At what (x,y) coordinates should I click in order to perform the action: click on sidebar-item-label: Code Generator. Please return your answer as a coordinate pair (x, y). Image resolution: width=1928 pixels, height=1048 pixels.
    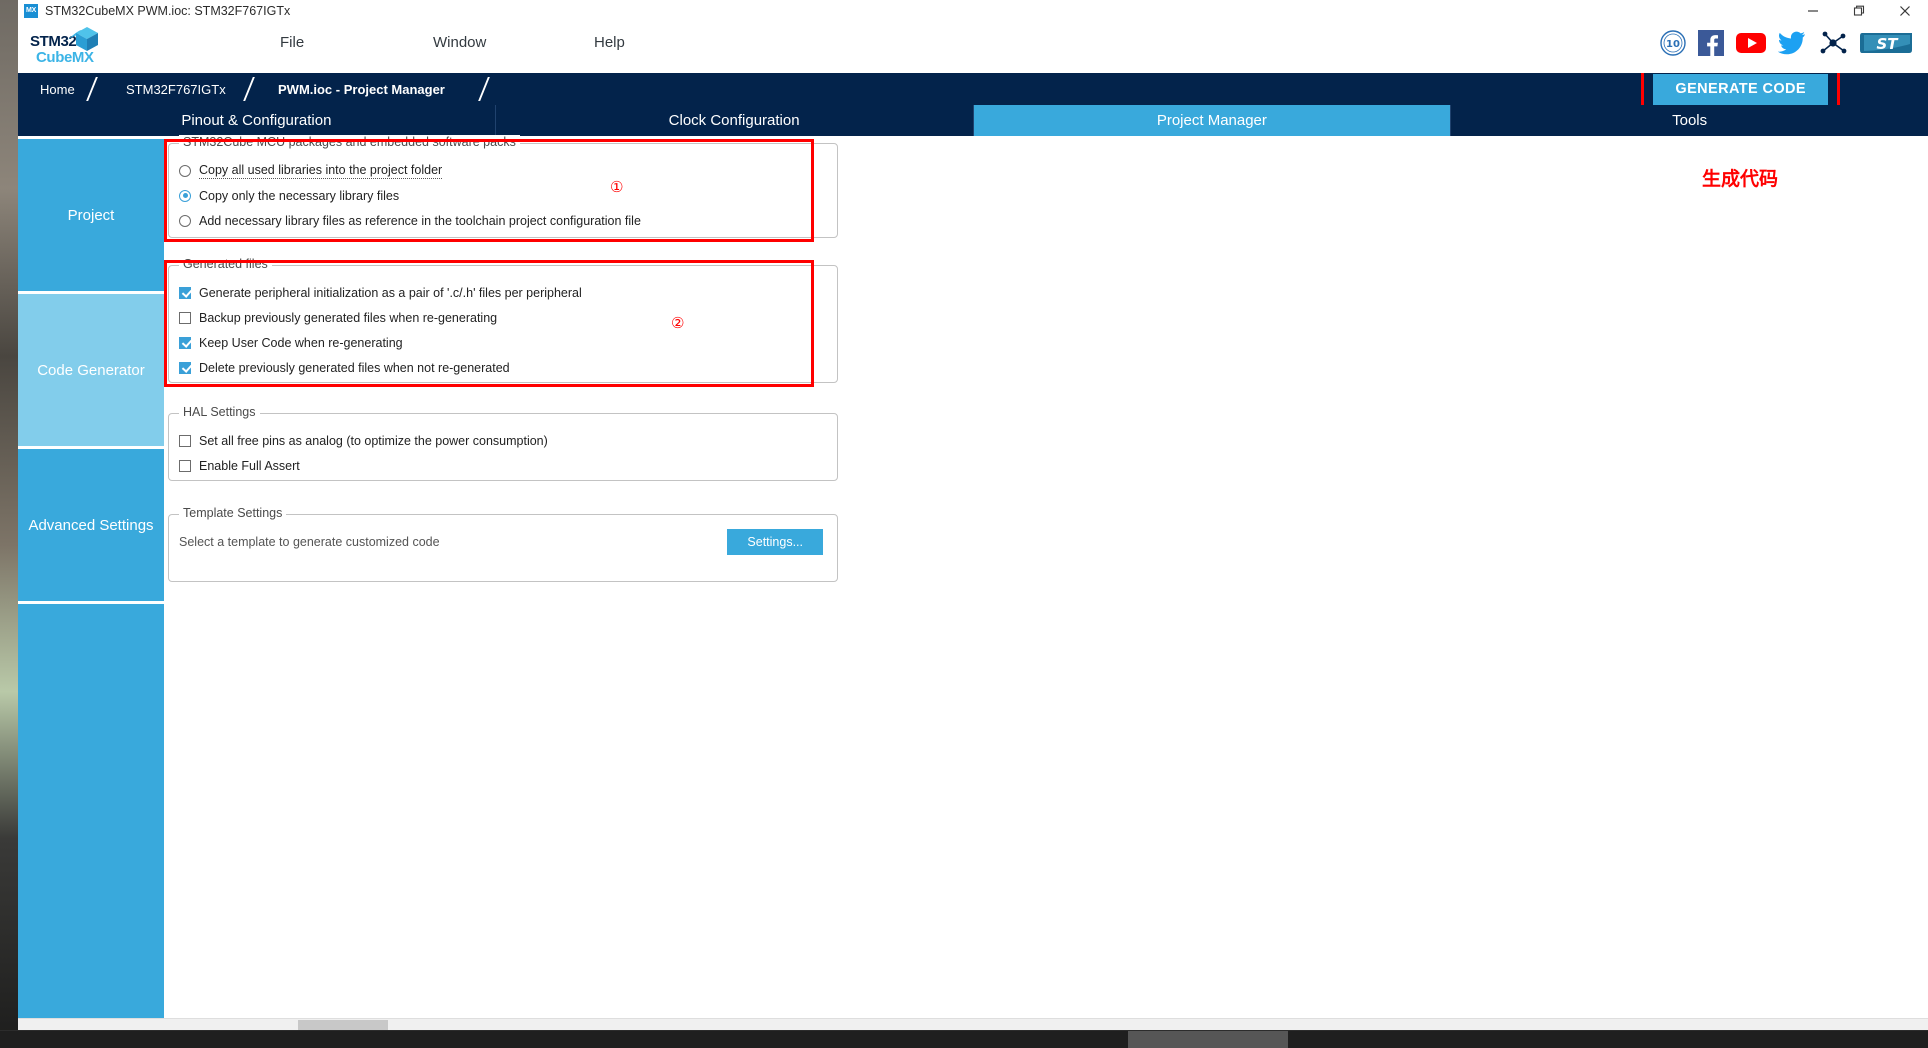
    Looking at the image, I should click on (91, 370).